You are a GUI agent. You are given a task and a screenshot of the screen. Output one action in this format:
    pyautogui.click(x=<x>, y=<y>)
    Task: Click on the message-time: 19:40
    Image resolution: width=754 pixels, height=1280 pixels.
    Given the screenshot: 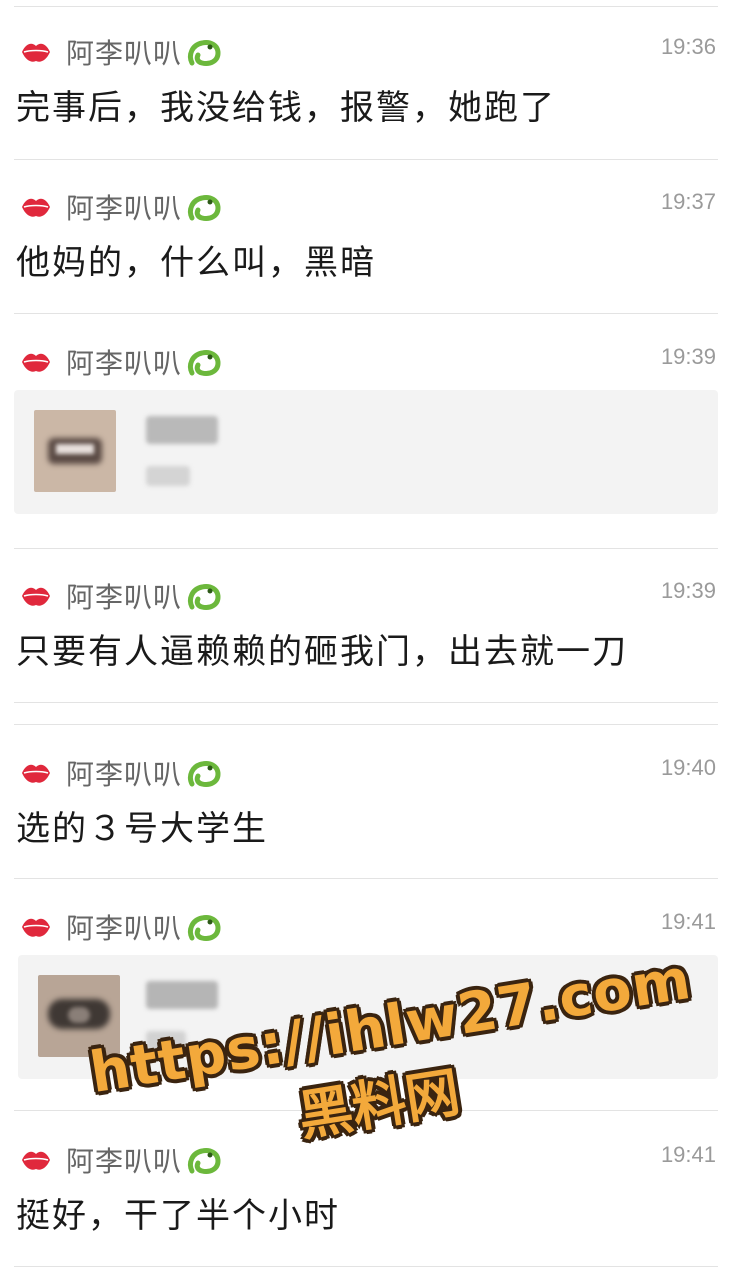 What is the action you would take?
    pyautogui.click(x=688, y=767)
    